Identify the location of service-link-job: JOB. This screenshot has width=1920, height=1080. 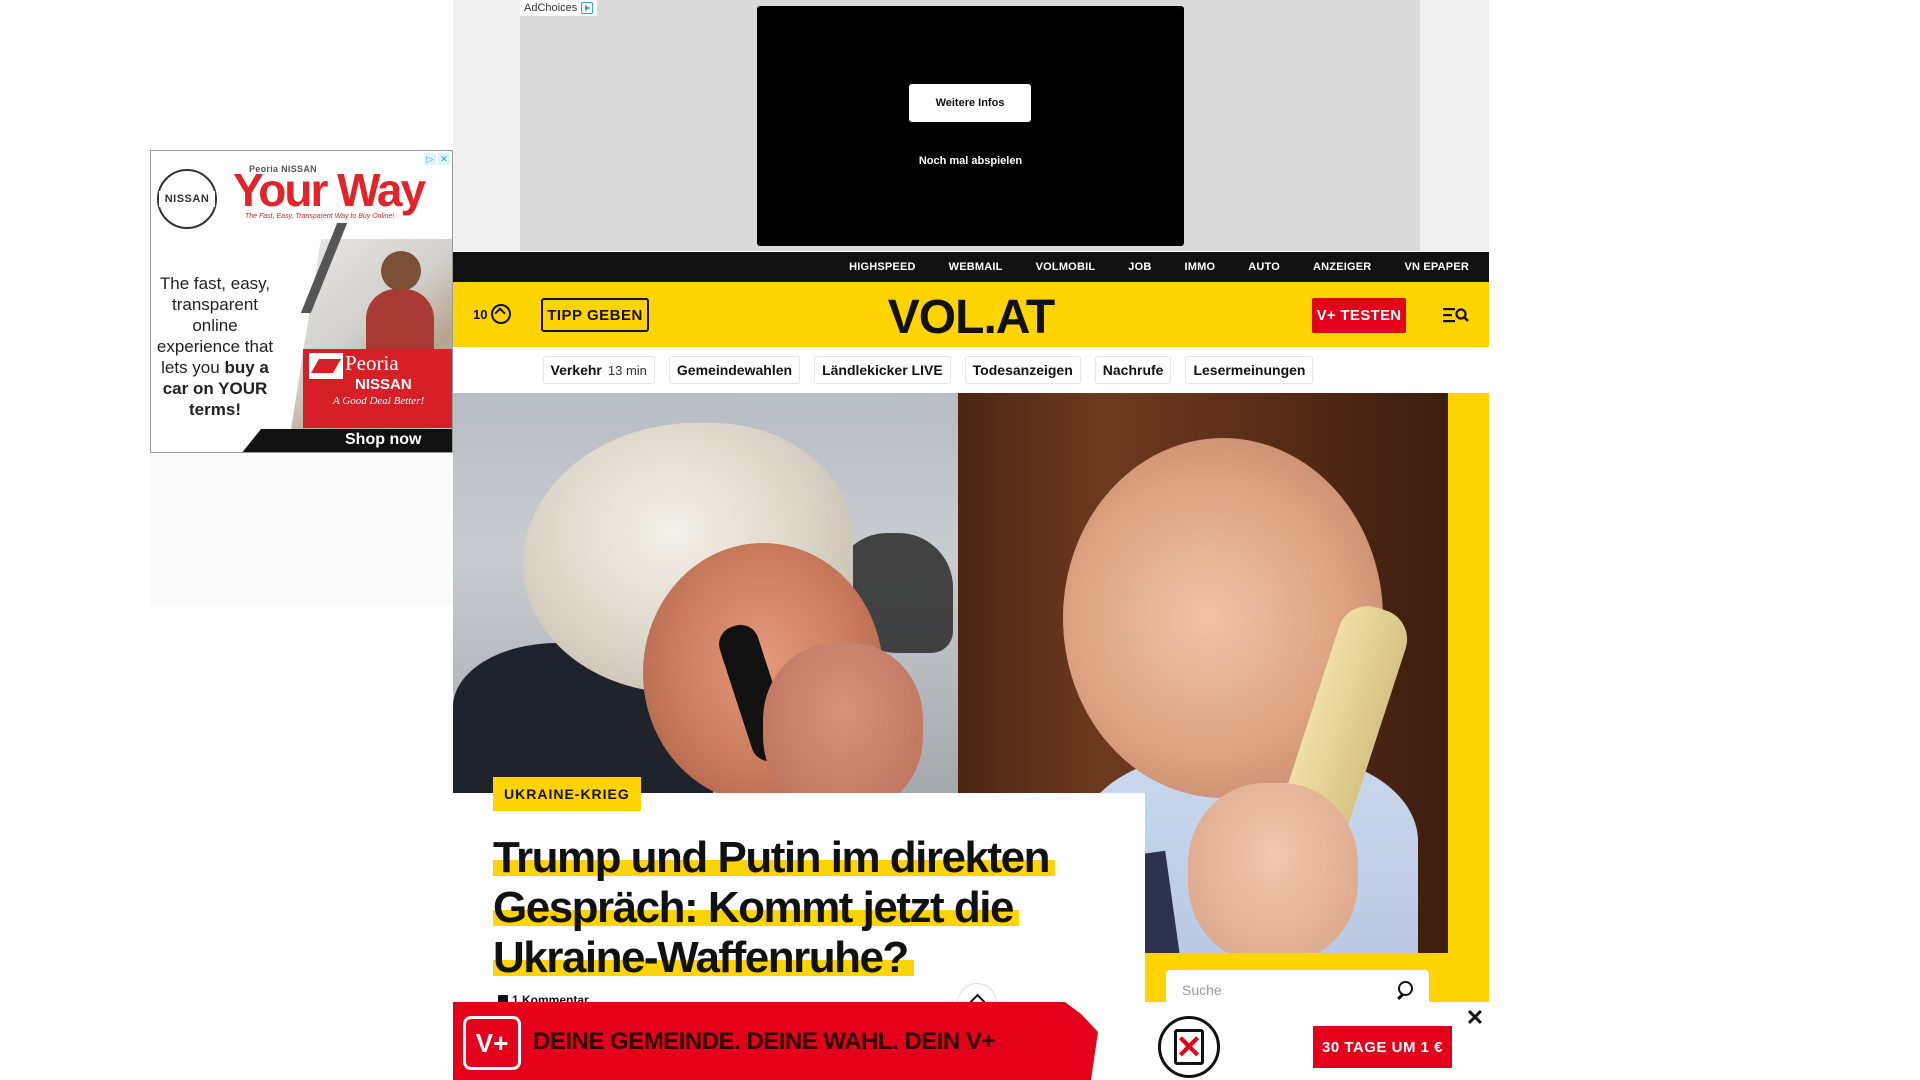
(1139, 267).